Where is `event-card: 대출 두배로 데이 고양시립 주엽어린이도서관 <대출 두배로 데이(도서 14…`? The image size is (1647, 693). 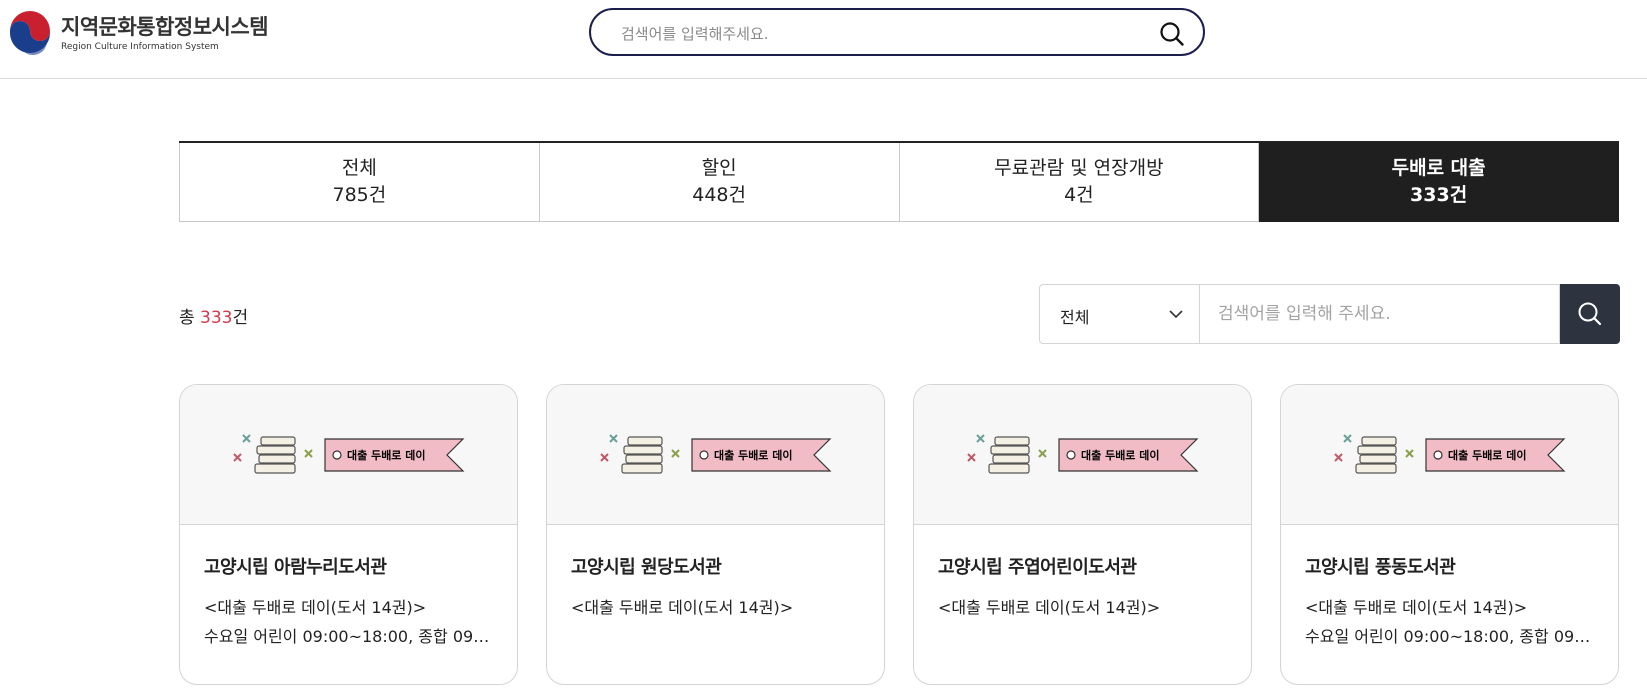
event-card: 대출 두배로 데이 고양시립 주엽어린이도서관 <대출 두배로 데이(도서 14… is located at coordinates (1082, 534).